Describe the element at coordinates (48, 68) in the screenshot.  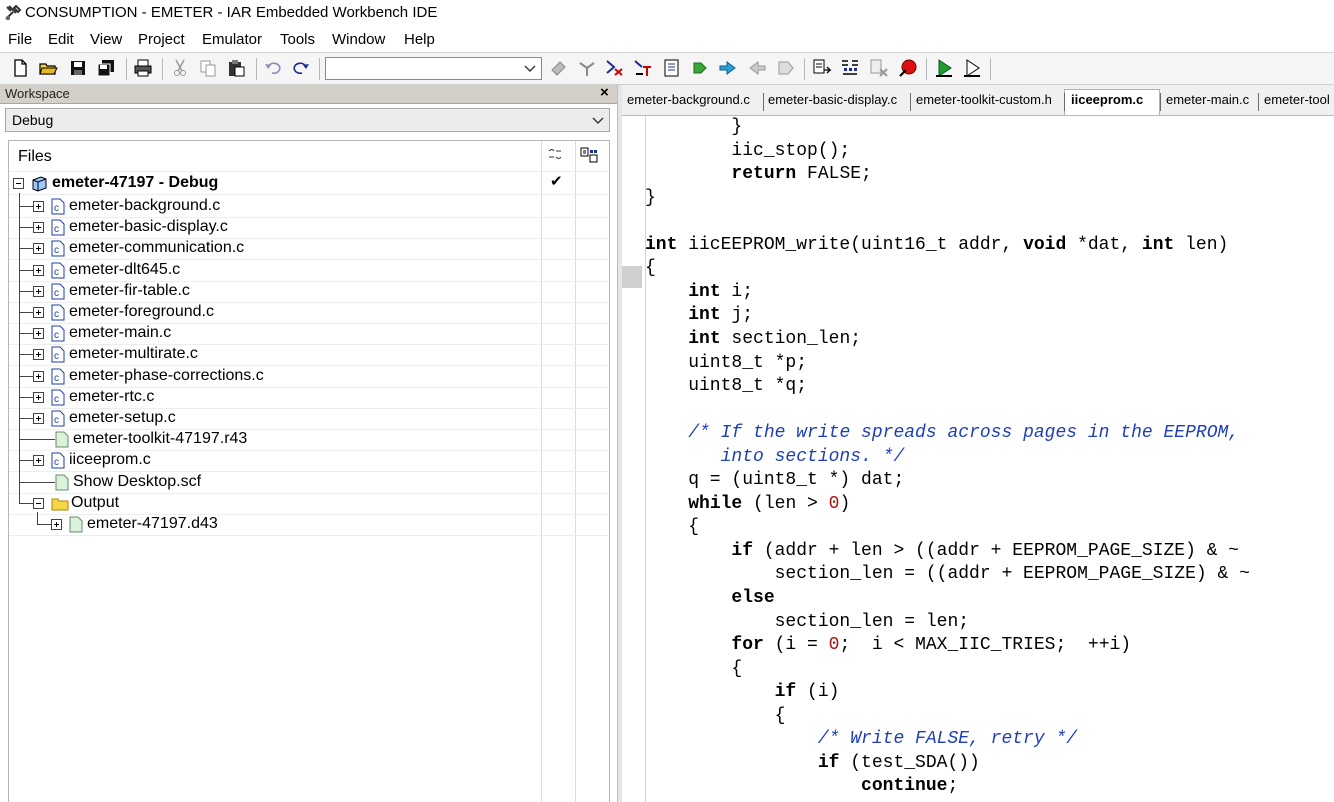
I see `open-folder-icon` at that location.